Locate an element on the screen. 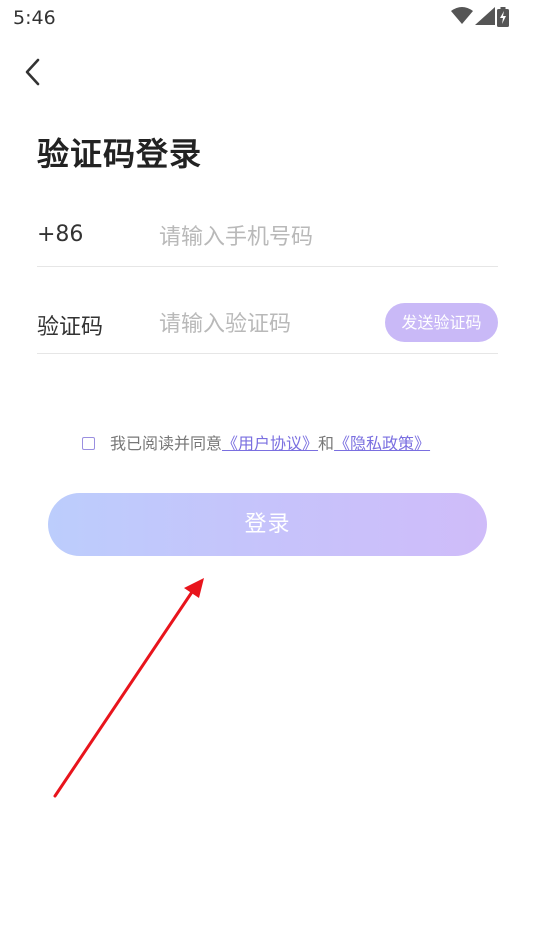 Image resolution: width=535 pixels, height=951 pixels. send-code-button: 发送验证码 is located at coordinates (441, 322).